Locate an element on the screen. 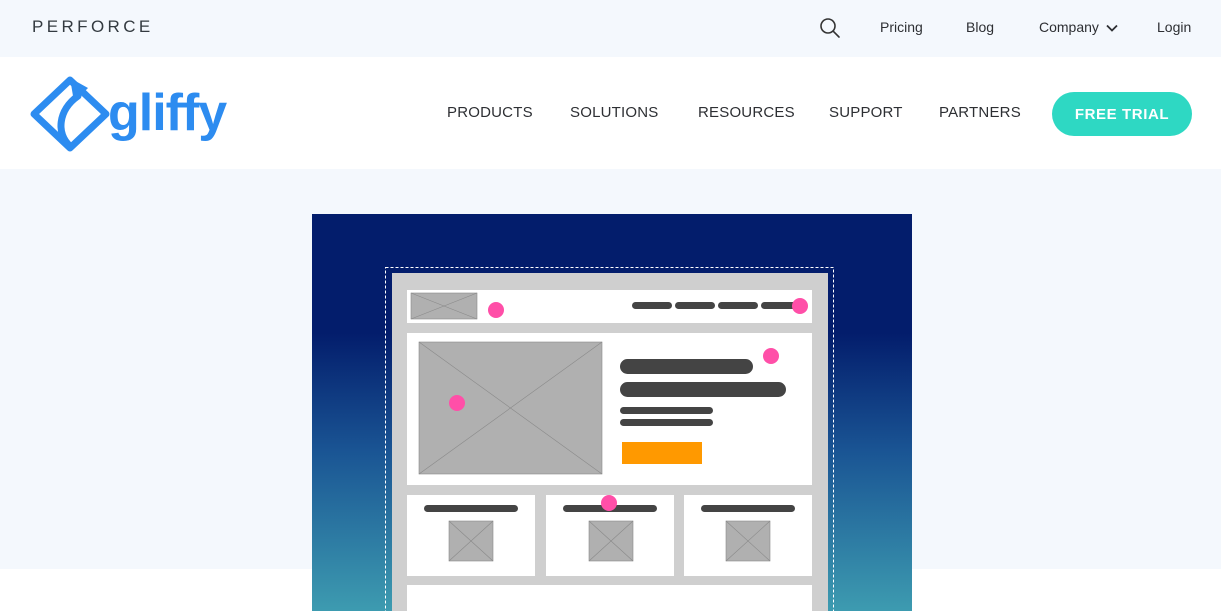 The image size is (1221, 611). pricing-link: Pricing is located at coordinates (901, 27).